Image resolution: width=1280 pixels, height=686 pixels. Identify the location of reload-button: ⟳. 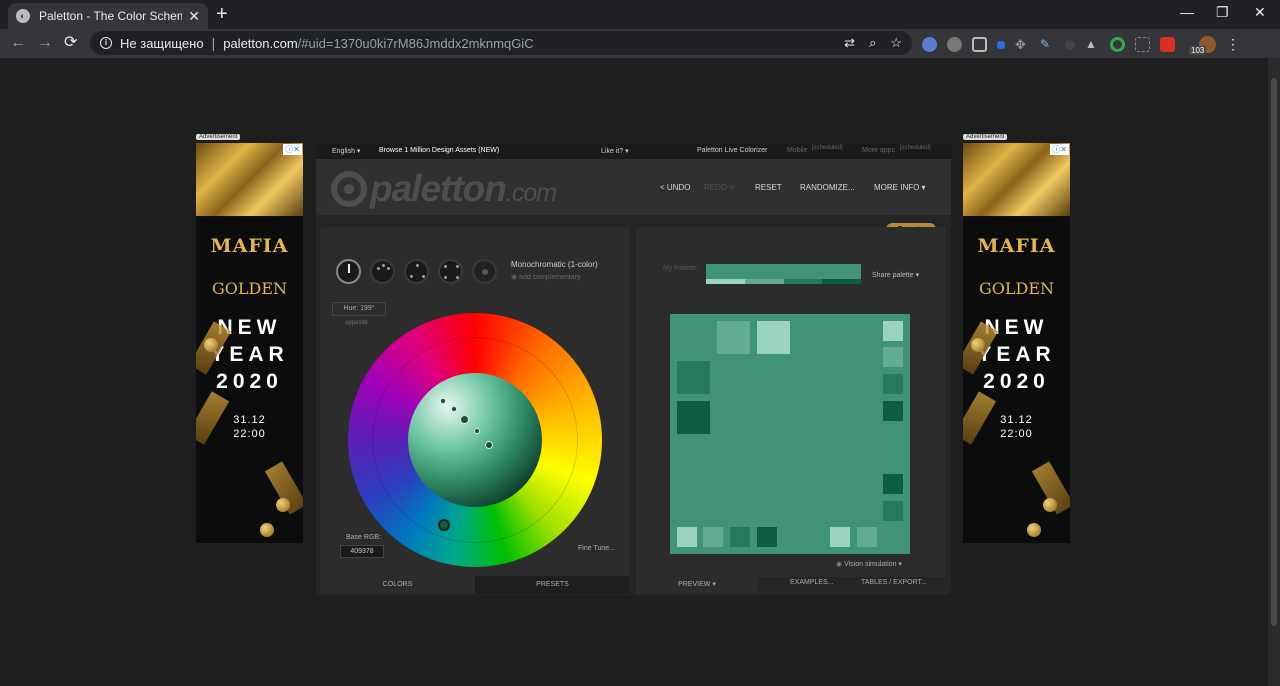
(70, 43).